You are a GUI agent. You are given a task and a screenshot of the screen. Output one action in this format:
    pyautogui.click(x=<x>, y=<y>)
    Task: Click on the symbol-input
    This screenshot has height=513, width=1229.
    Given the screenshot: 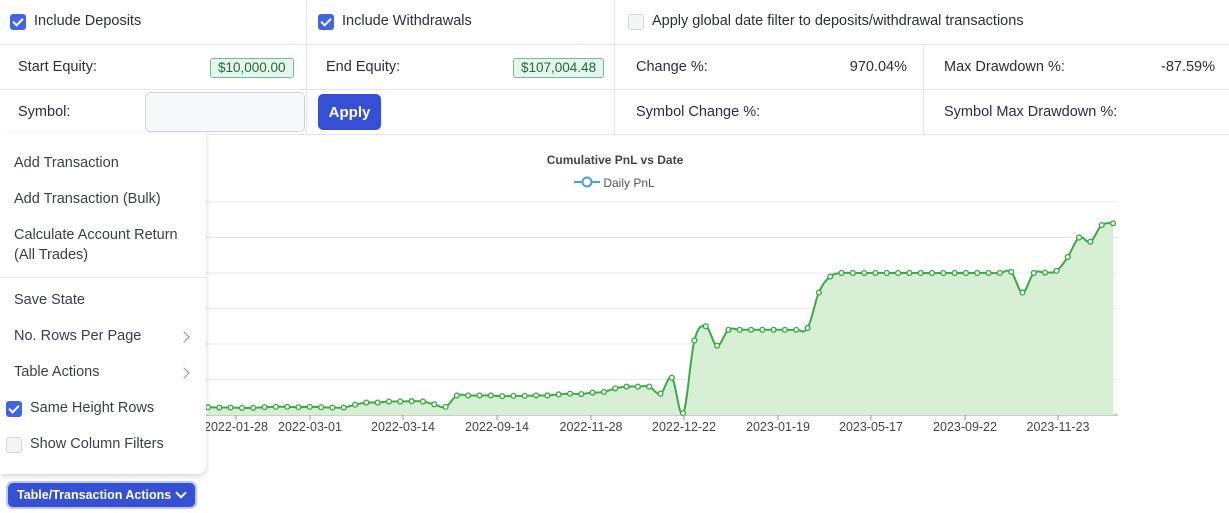 What is the action you would take?
    pyautogui.click(x=225, y=112)
    